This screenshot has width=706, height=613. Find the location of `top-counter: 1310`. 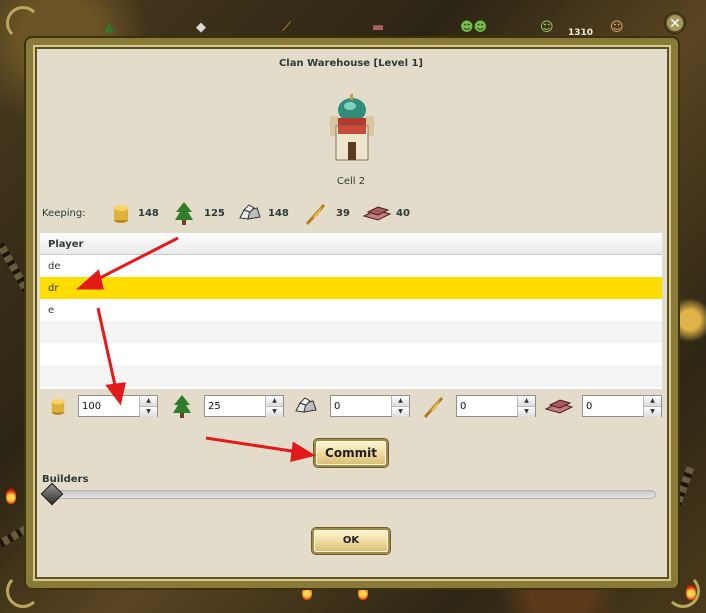

top-counter: 1310 is located at coordinates (581, 33).